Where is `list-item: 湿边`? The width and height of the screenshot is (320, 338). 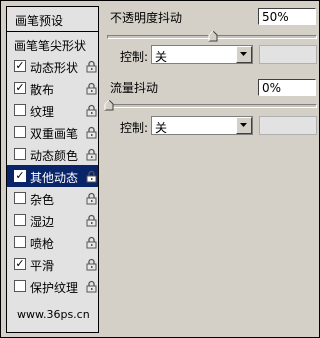
list-item: 湿边 is located at coordinates (52, 220).